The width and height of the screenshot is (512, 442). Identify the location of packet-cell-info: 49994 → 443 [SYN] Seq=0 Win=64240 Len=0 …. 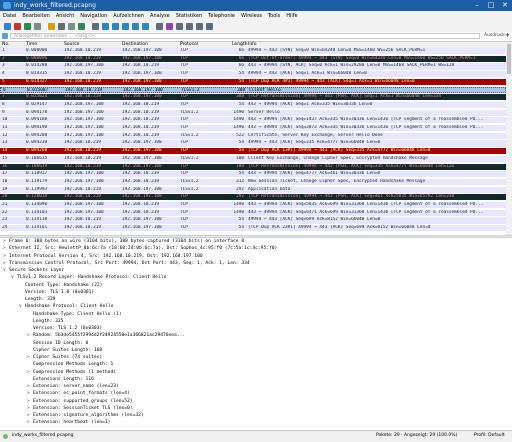
(337, 50).